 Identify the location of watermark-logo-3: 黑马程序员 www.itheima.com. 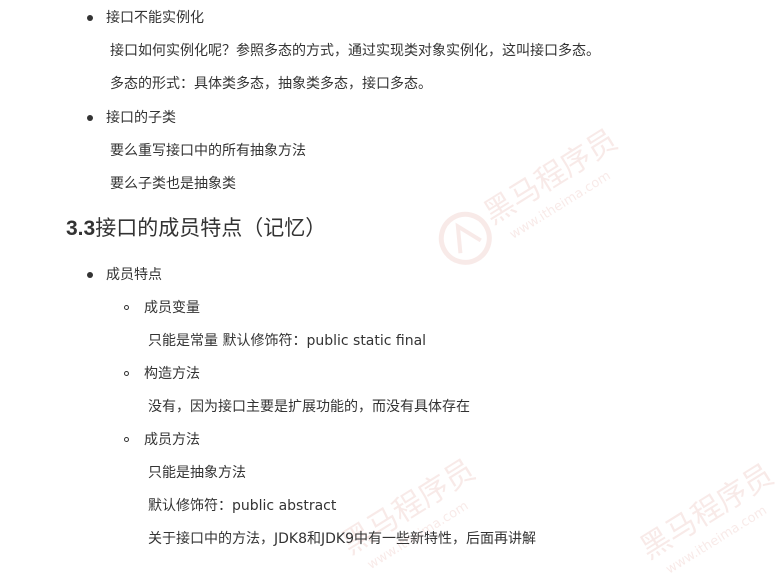
(687, 510).